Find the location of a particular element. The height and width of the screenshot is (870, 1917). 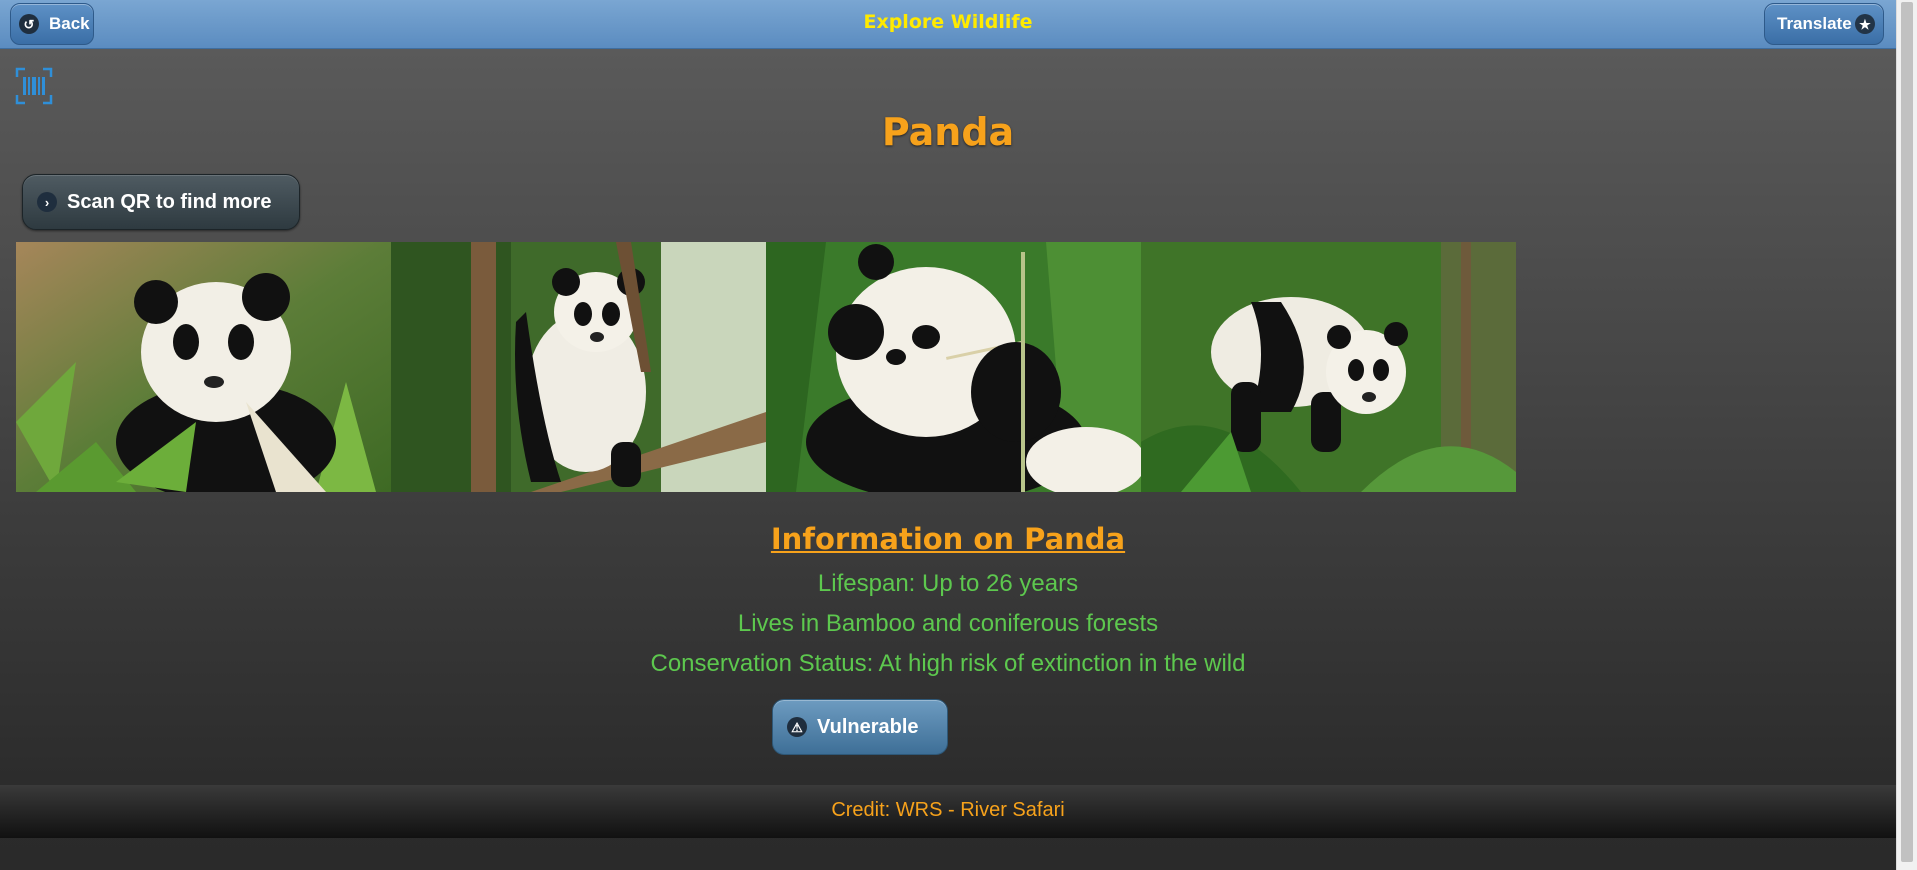

footer-credit: Credit: WRS - River Safari is located at coordinates (948, 810).